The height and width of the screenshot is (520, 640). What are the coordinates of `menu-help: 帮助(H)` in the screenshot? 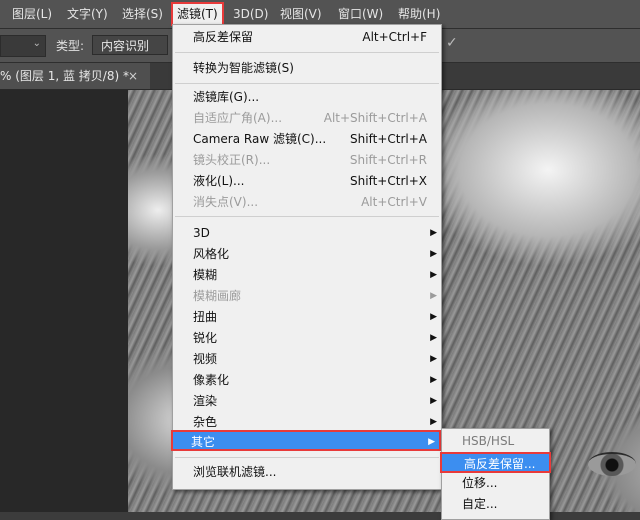 It's located at (419, 14).